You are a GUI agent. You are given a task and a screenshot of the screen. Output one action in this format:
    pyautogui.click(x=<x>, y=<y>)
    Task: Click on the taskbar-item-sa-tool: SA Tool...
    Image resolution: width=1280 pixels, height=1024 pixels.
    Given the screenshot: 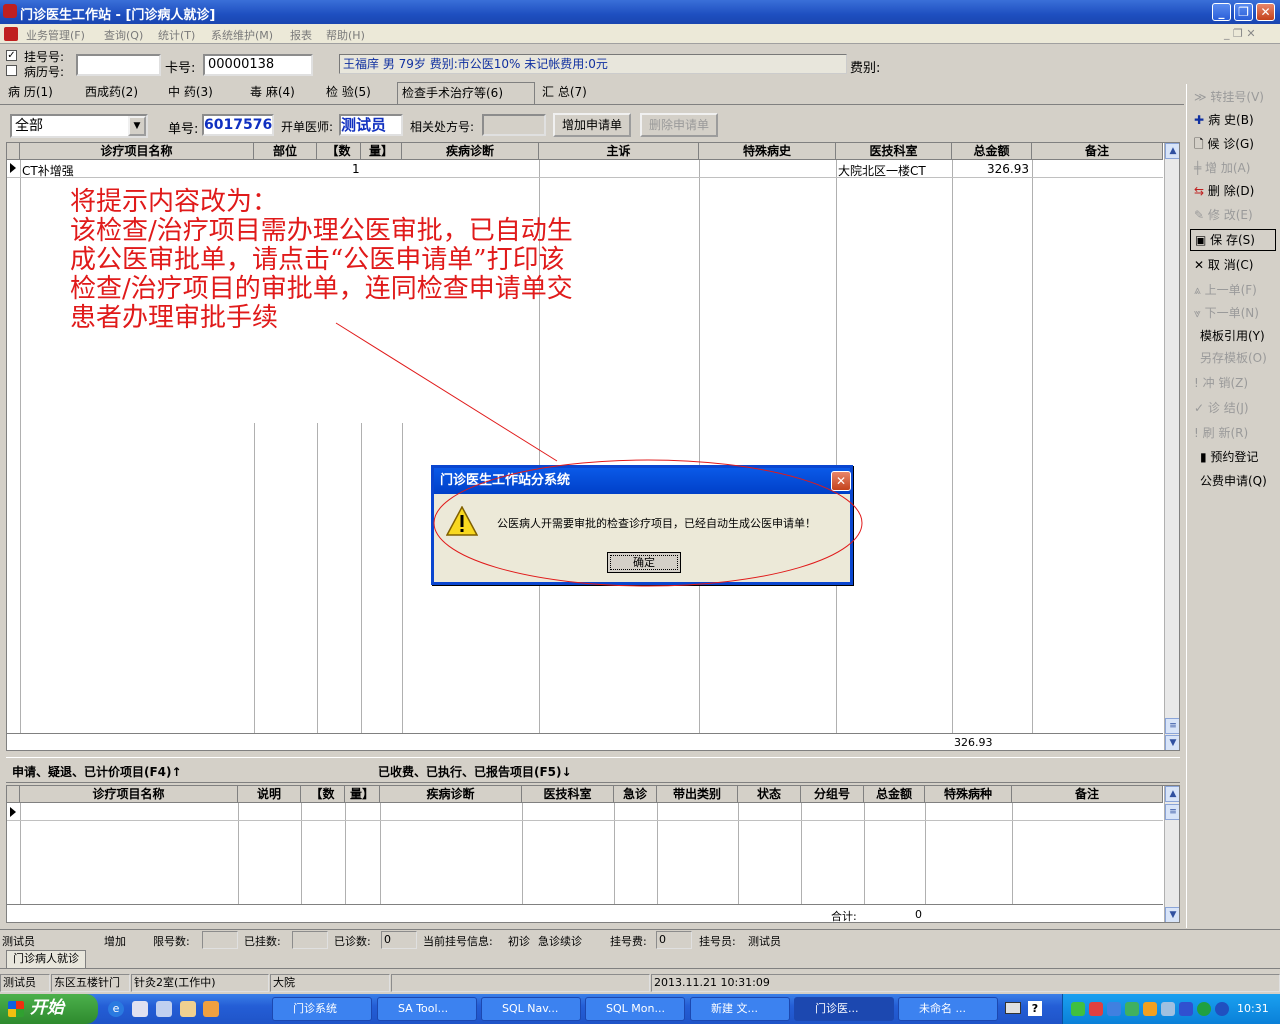 What is the action you would take?
    pyautogui.click(x=427, y=1009)
    